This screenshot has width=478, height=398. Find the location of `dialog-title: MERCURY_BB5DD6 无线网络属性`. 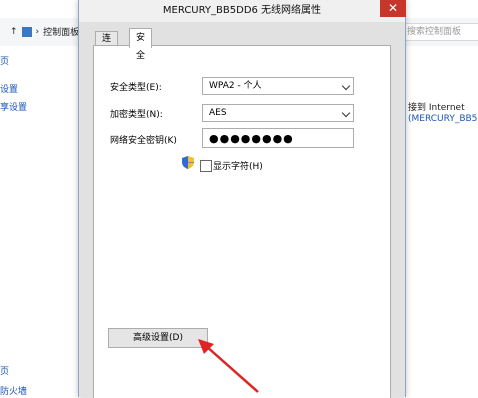

dialog-title: MERCURY_BB5DD6 无线网络属性 is located at coordinates (242, 10).